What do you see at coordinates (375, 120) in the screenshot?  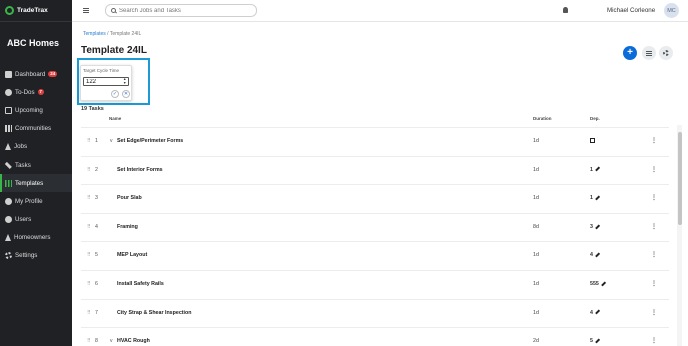 I see `table-header: Name Duration Dep.` at bounding box center [375, 120].